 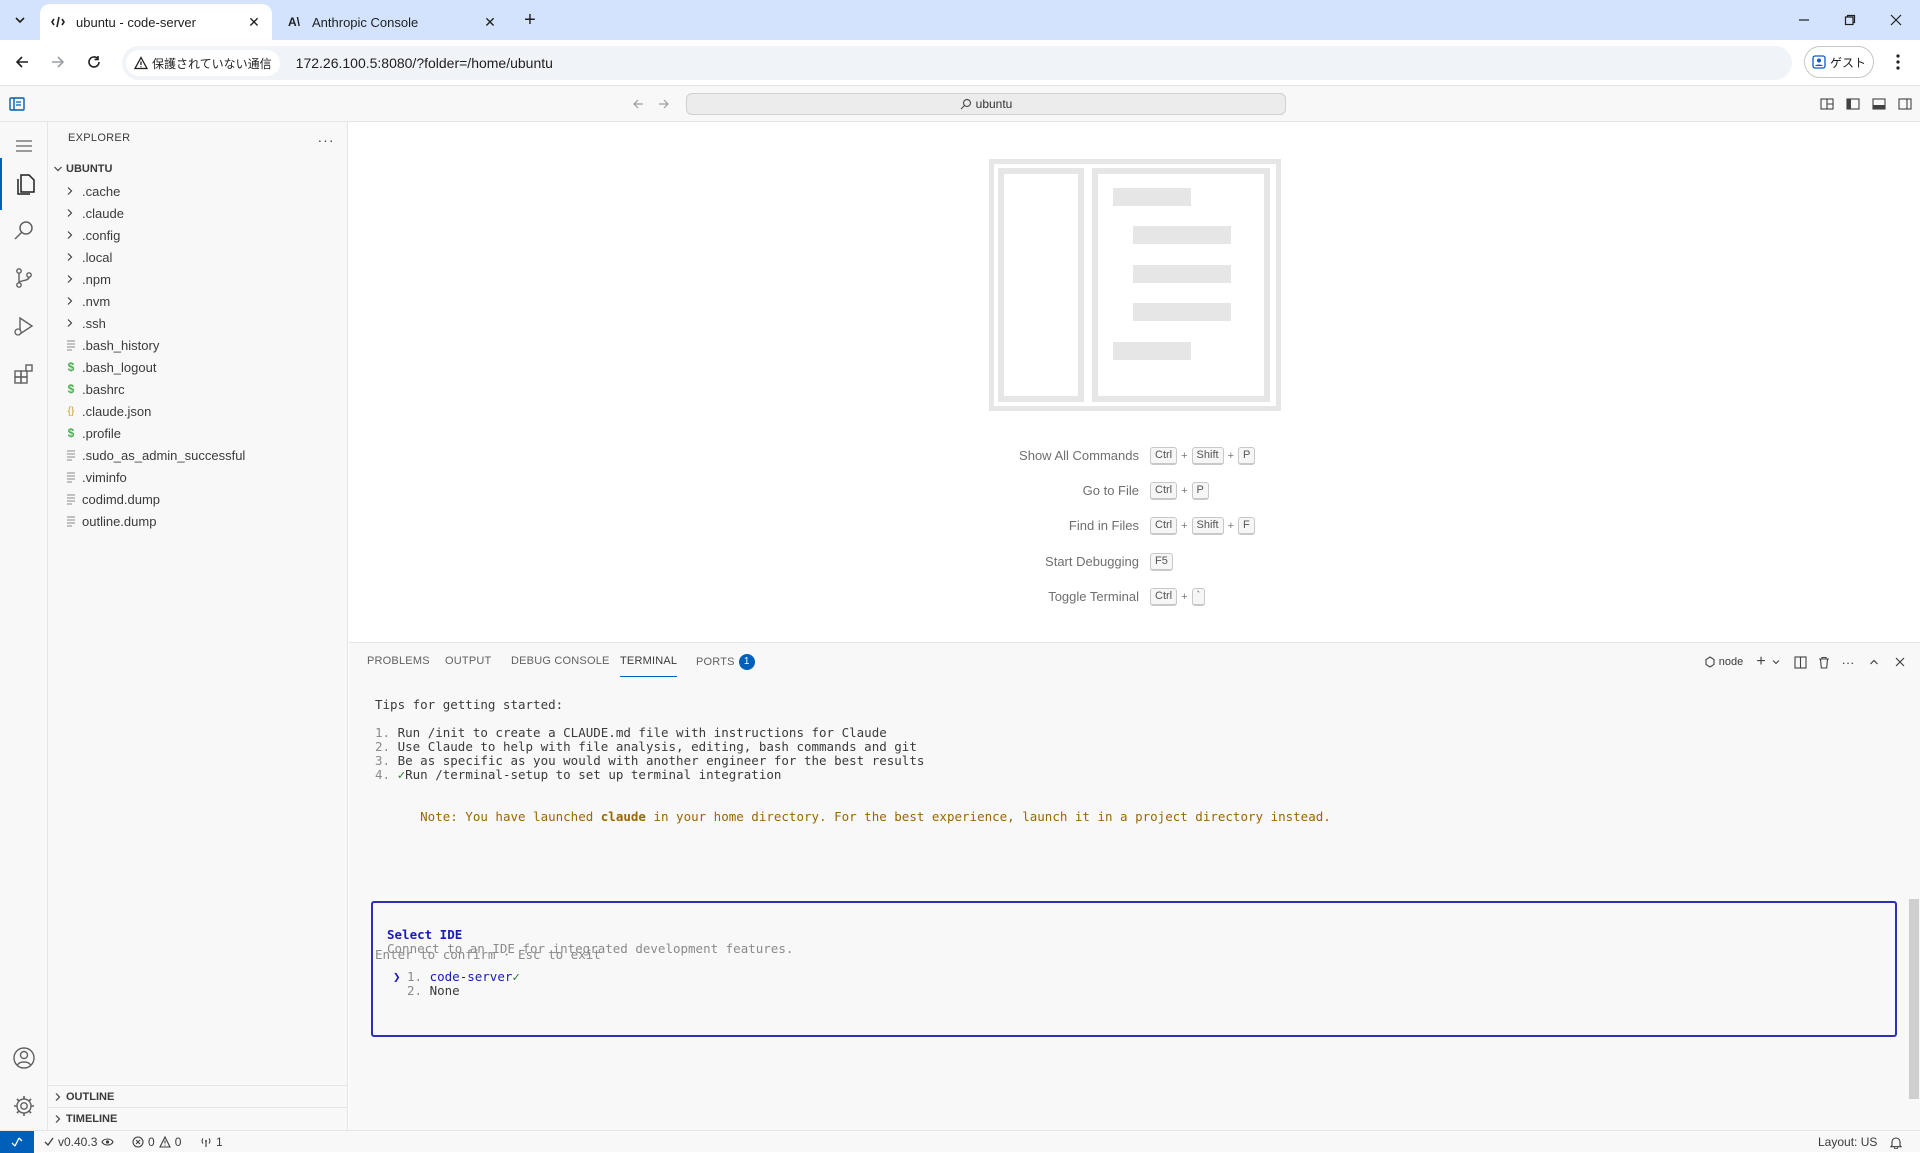 I want to click on outline-section: OUTLINE, so click(x=197, y=1096).